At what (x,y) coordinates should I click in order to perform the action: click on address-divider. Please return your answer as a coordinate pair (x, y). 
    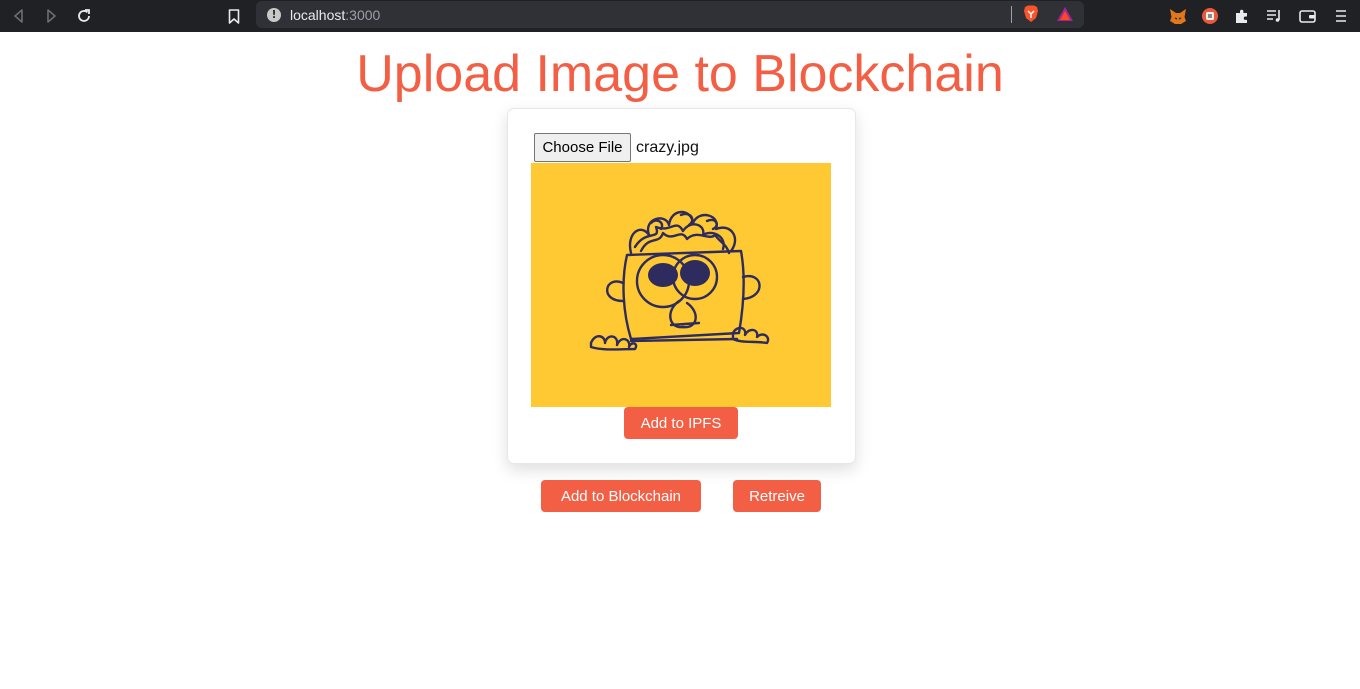
    Looking at the image, I should click on (1011, 14).